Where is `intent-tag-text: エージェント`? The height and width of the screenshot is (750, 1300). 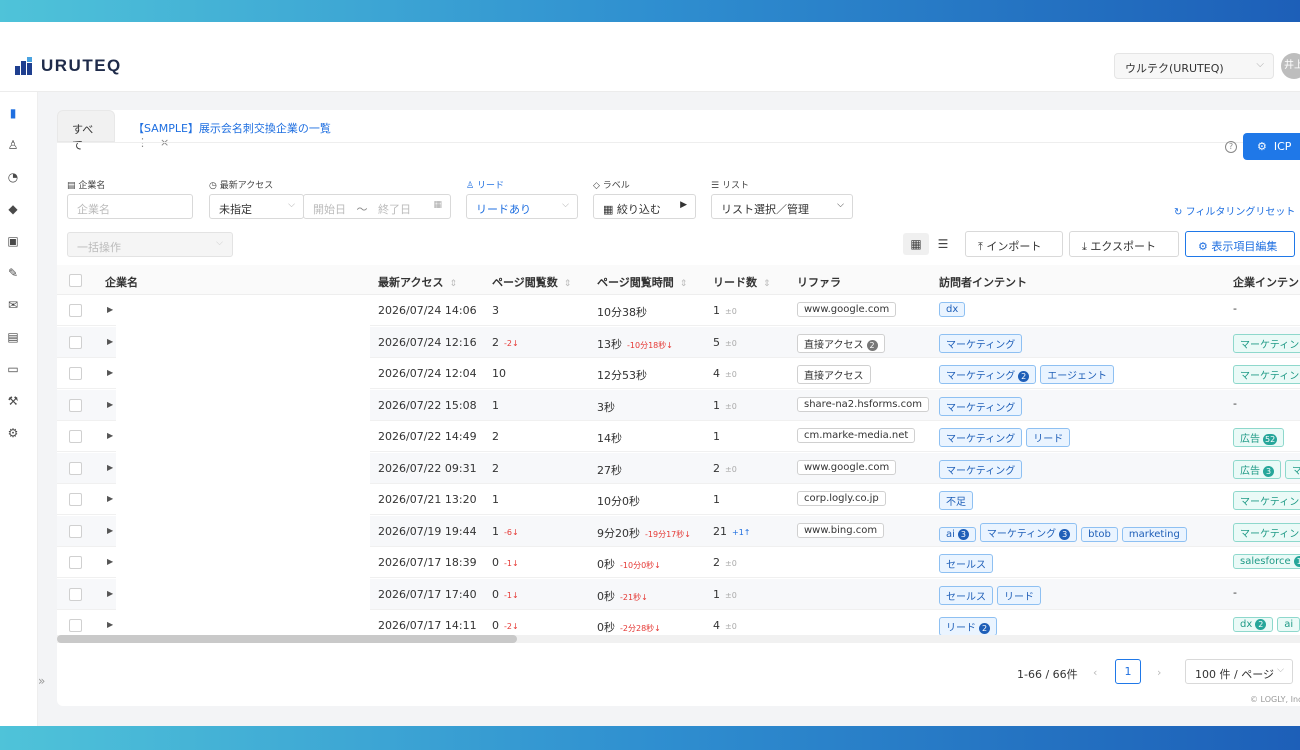
intent-tag-text: エージェント is located at coordinates (1077, 376).